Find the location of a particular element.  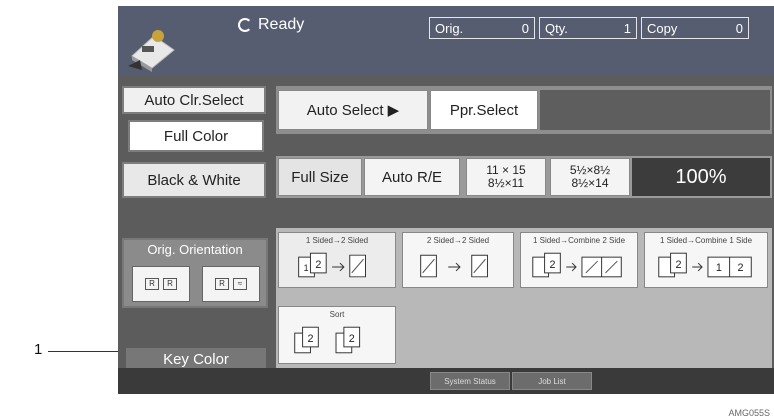

qty-value: 1 is located at coordinates (627, 28).